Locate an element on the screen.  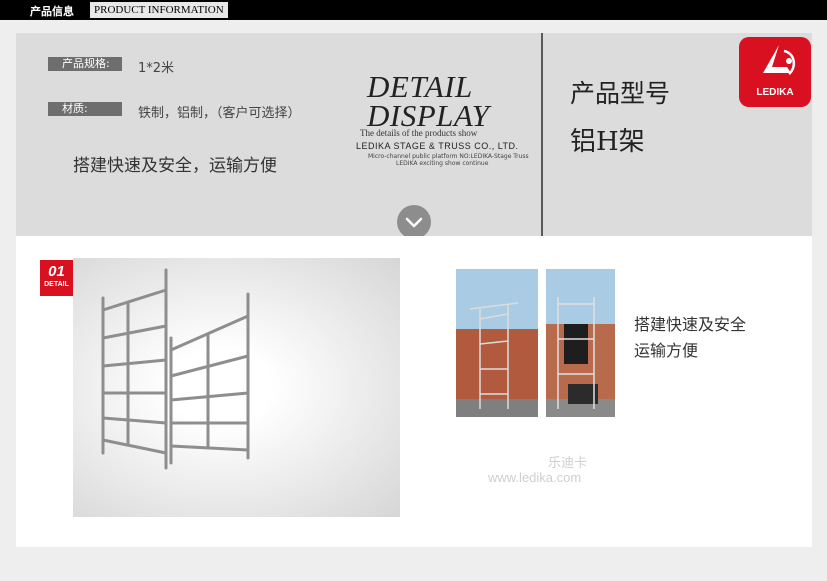
section-title-cn: 产品信息 is located at coordinates (52, 11).